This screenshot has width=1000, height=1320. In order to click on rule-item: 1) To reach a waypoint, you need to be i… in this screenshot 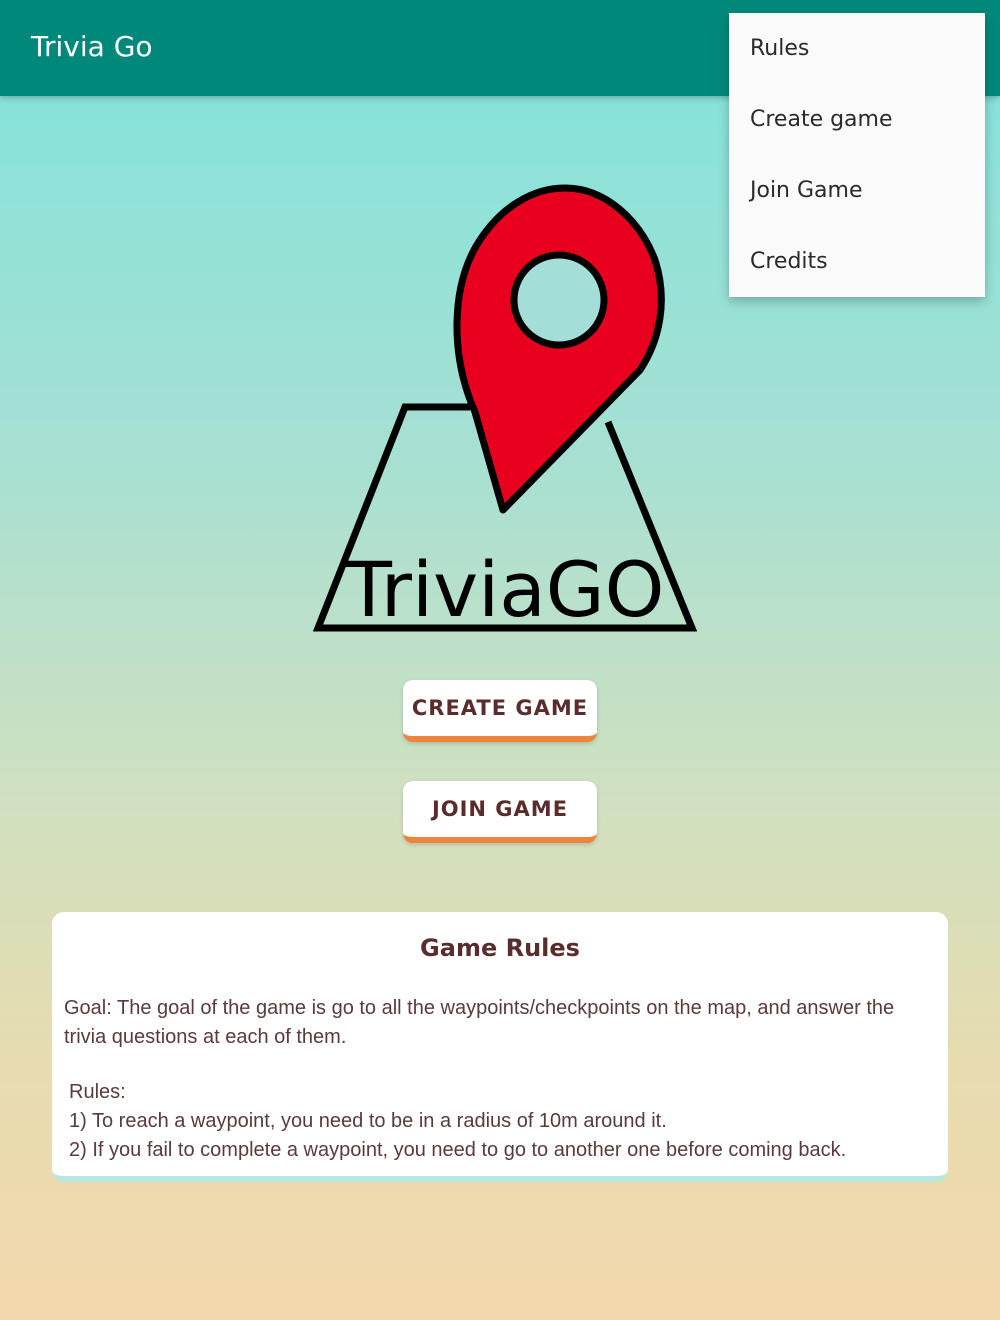, I will do `click(368, 1121)`.